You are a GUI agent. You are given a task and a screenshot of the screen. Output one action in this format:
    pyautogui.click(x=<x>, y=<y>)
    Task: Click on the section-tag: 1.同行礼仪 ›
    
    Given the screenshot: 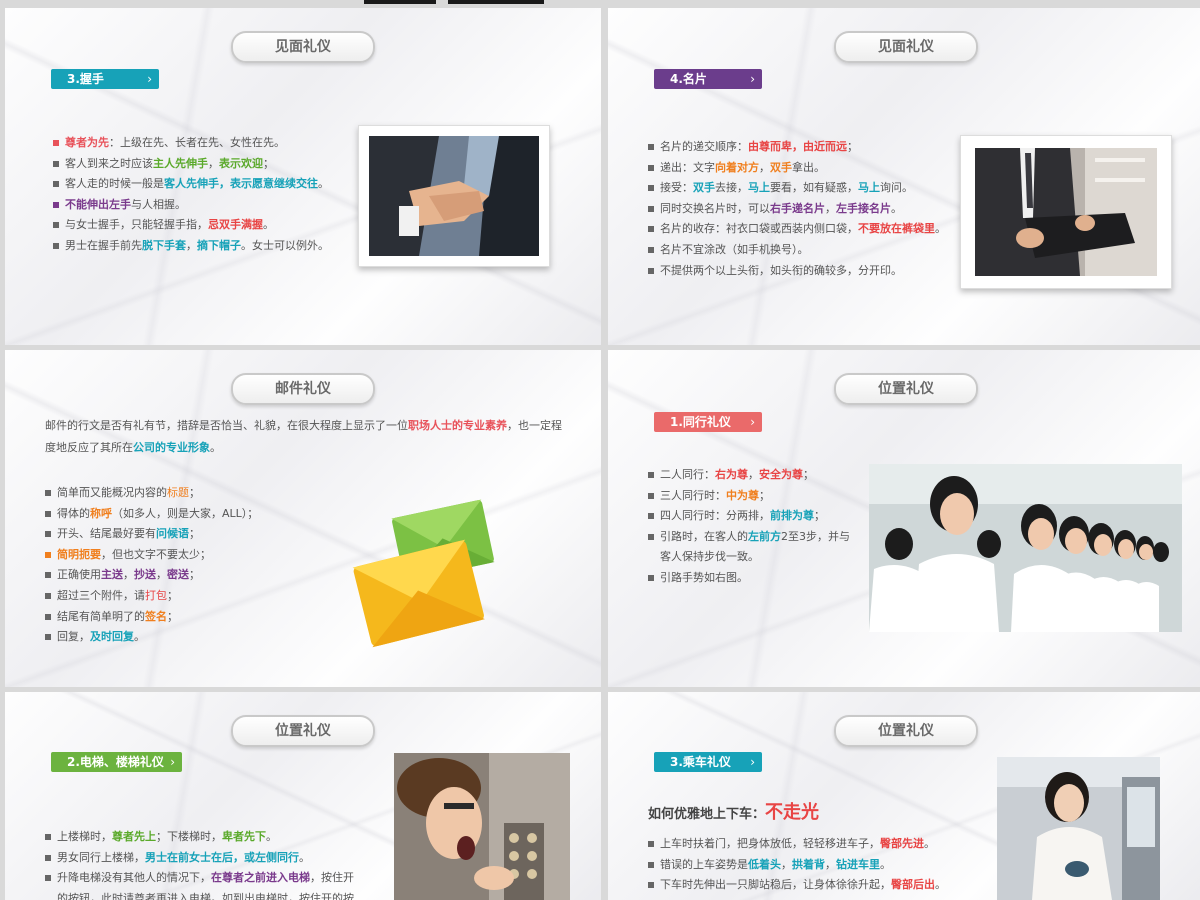 What is the action you would take?
    pyautogui.click(x=708, y=422)
    